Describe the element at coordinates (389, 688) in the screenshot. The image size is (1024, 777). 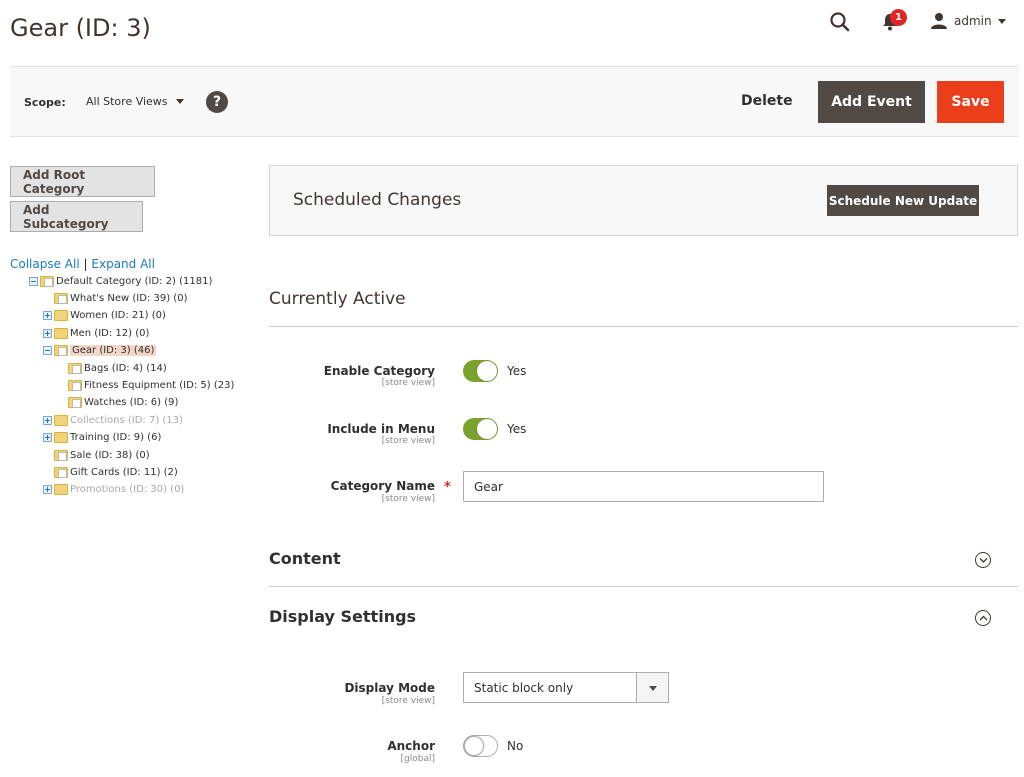
I see `display-mode-label: Display Mode` at that location.